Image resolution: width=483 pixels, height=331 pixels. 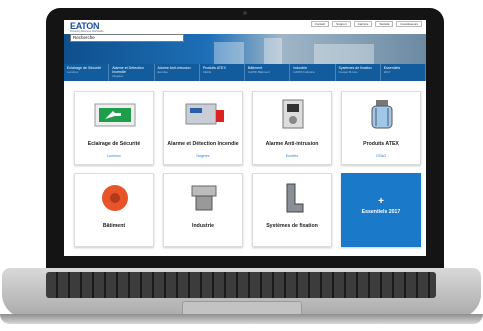 What do you see at coordinates (163, 72) in the screenshot?
I see `nav-sublabel: Eurofeu` at bounding box center [163, 72].